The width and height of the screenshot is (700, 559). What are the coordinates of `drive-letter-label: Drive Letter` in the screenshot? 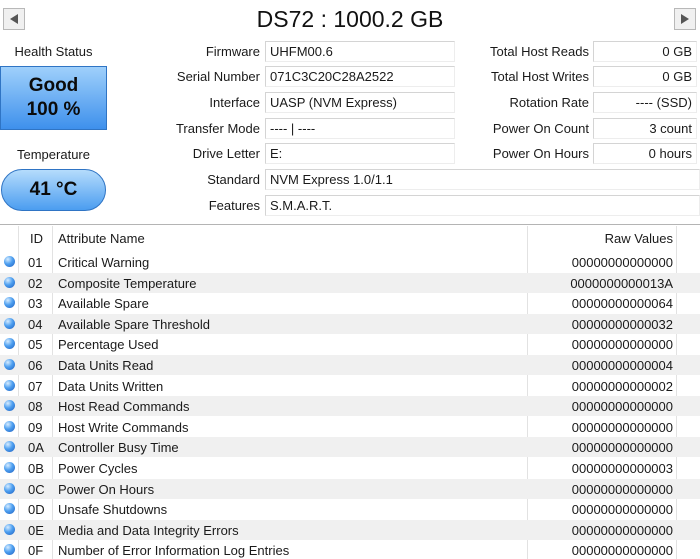 It's located at (226, 153).